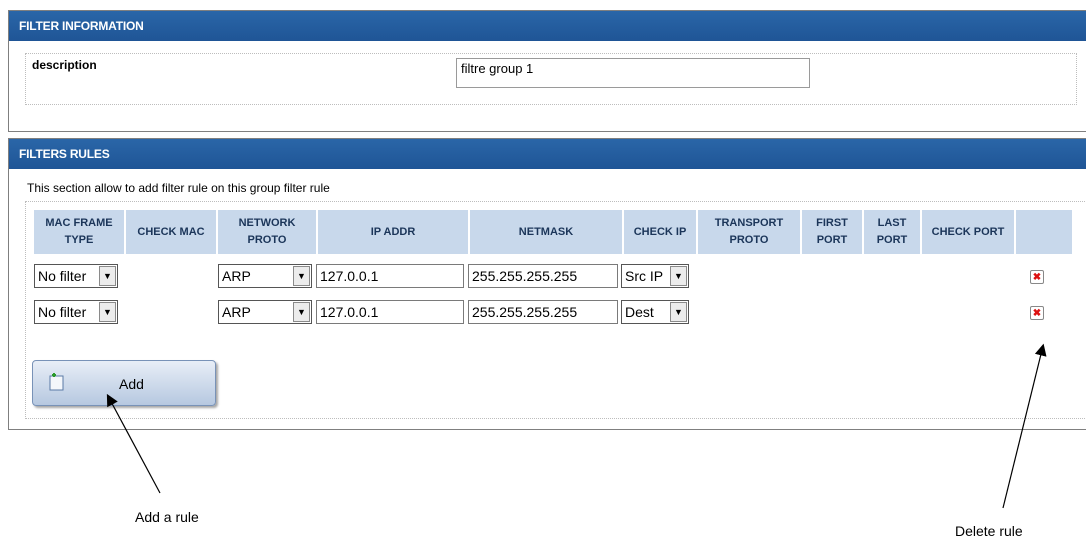 The width and height of the screenshot is (1086, 540). What do you see at coordinates (1024, 426) in the screenshot?
I see `delete-rule-arrow` at bounding box center [1024, 426].